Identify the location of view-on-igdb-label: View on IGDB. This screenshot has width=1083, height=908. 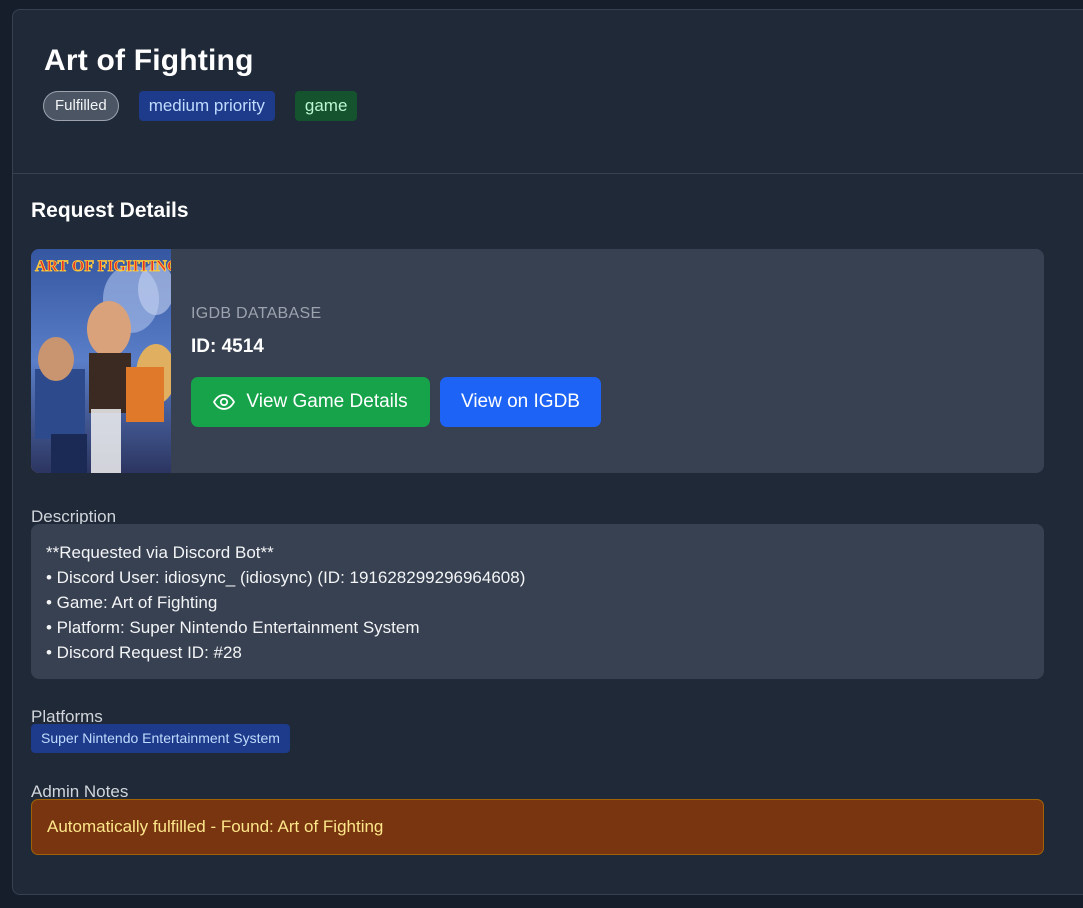
(520, 401).